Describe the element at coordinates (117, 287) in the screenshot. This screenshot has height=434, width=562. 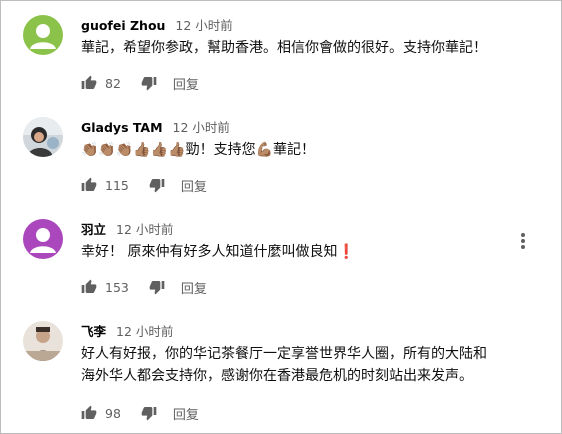
I see `like-count: 153` at that location.